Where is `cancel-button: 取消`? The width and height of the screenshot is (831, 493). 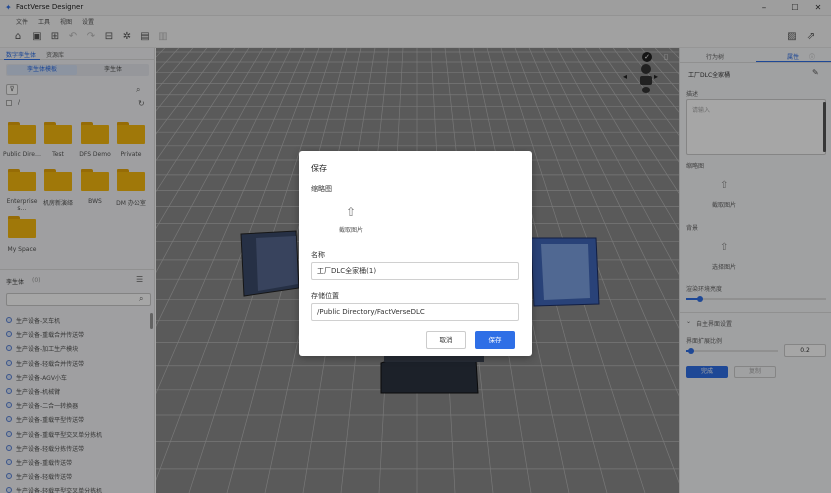
cancel-button: 取消 is located at coordinates (446, 340).